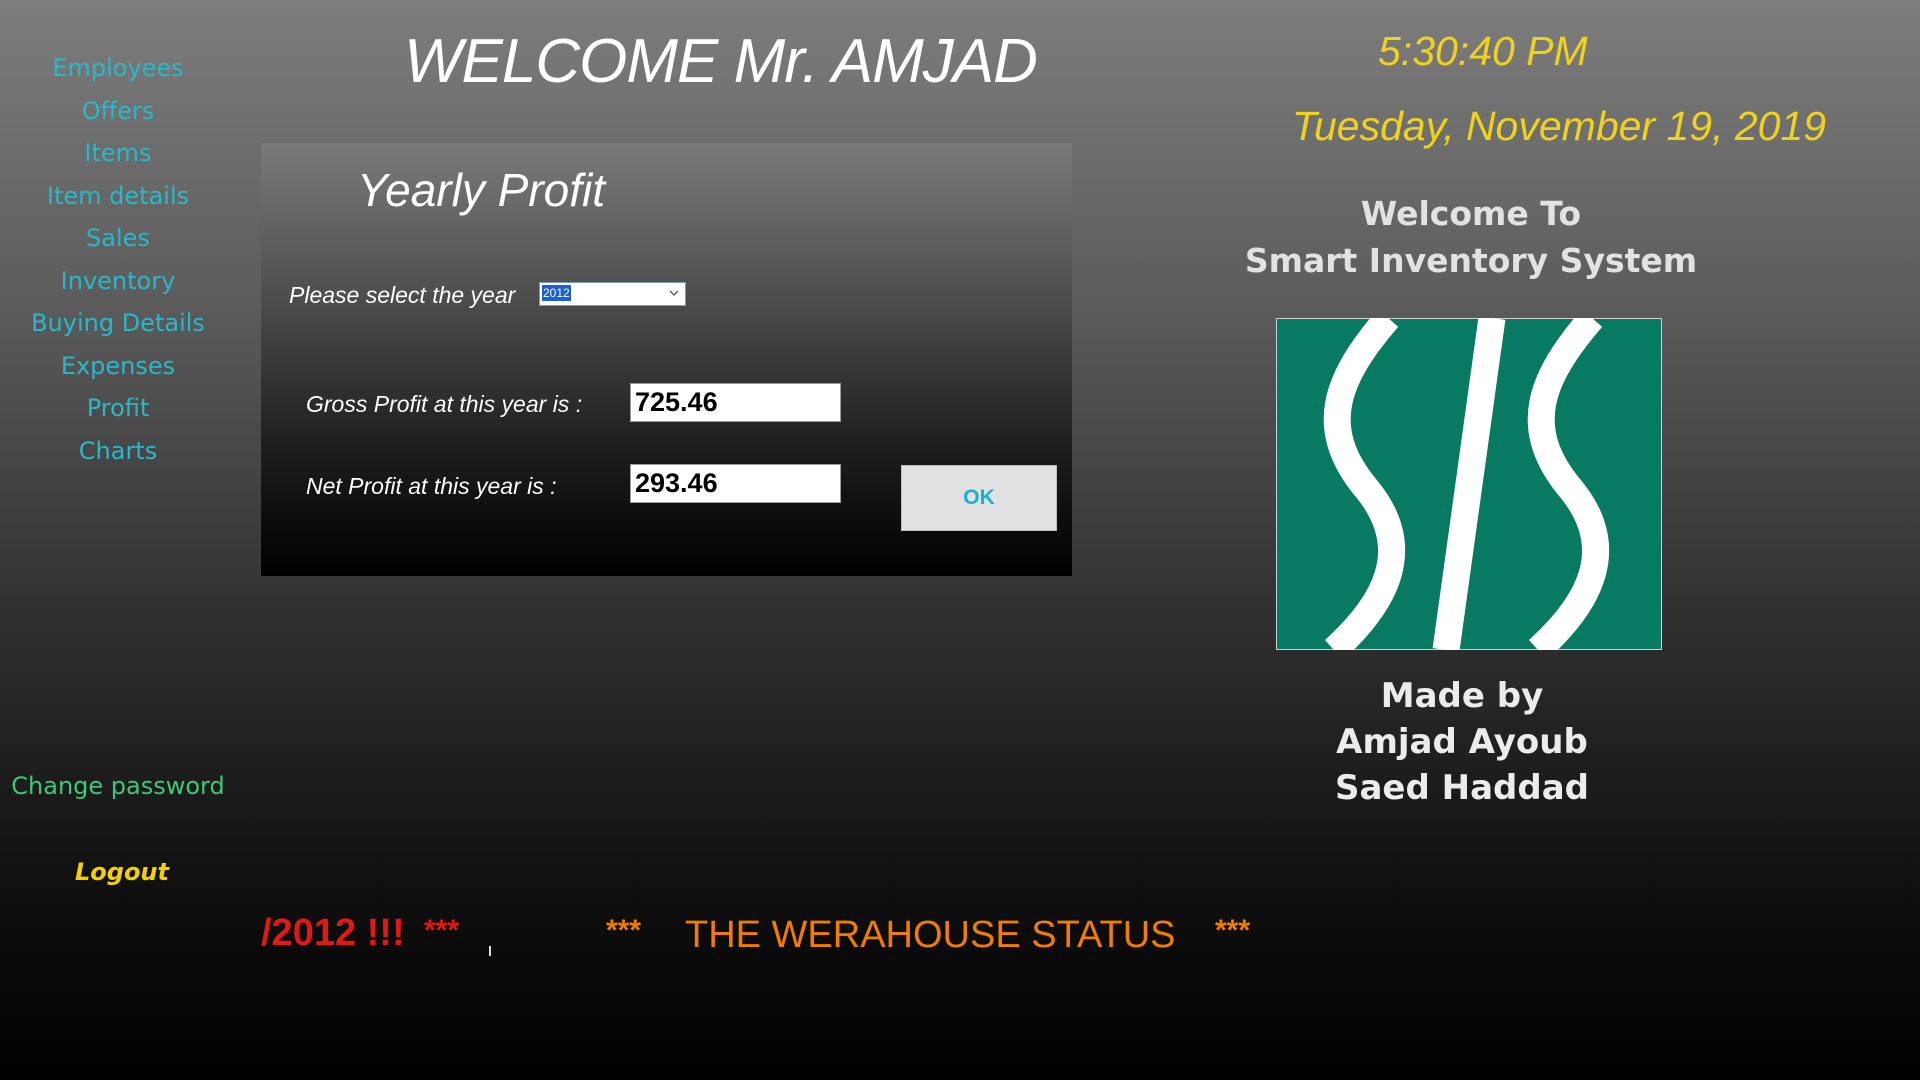 The image size is (1920, 1080). I want to click on logout-link: Logout, so click(122, 872).